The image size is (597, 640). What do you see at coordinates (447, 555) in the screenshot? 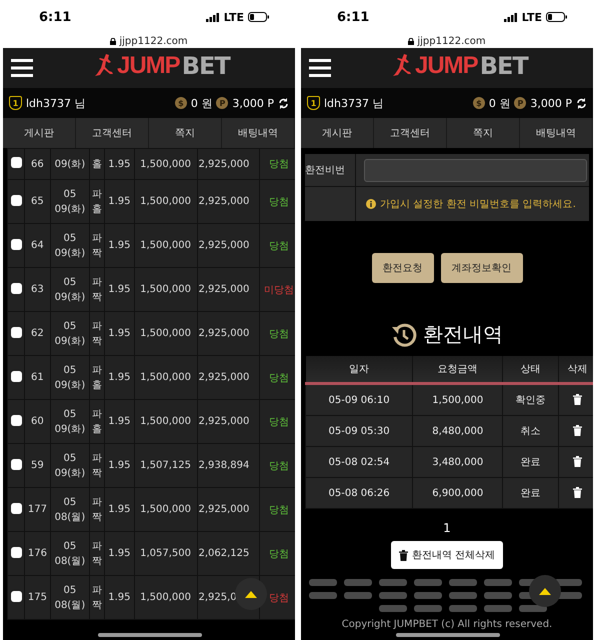
I see `delete-all-button: 환전내역 전체삭제` at bounding box center [447, 555].